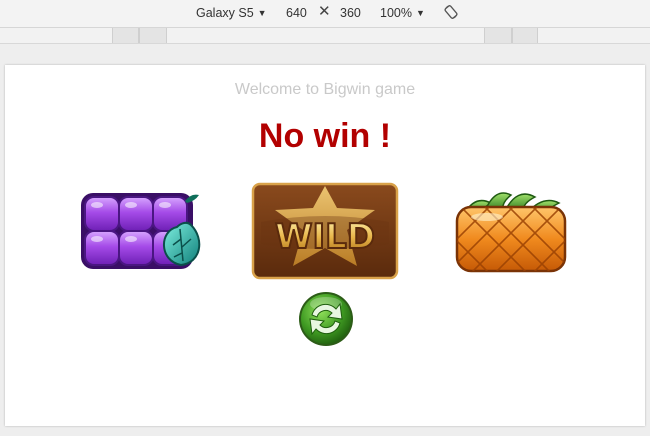  I want to click on zoom-dropdown-caret-icon: ▼, so click(420, 13).